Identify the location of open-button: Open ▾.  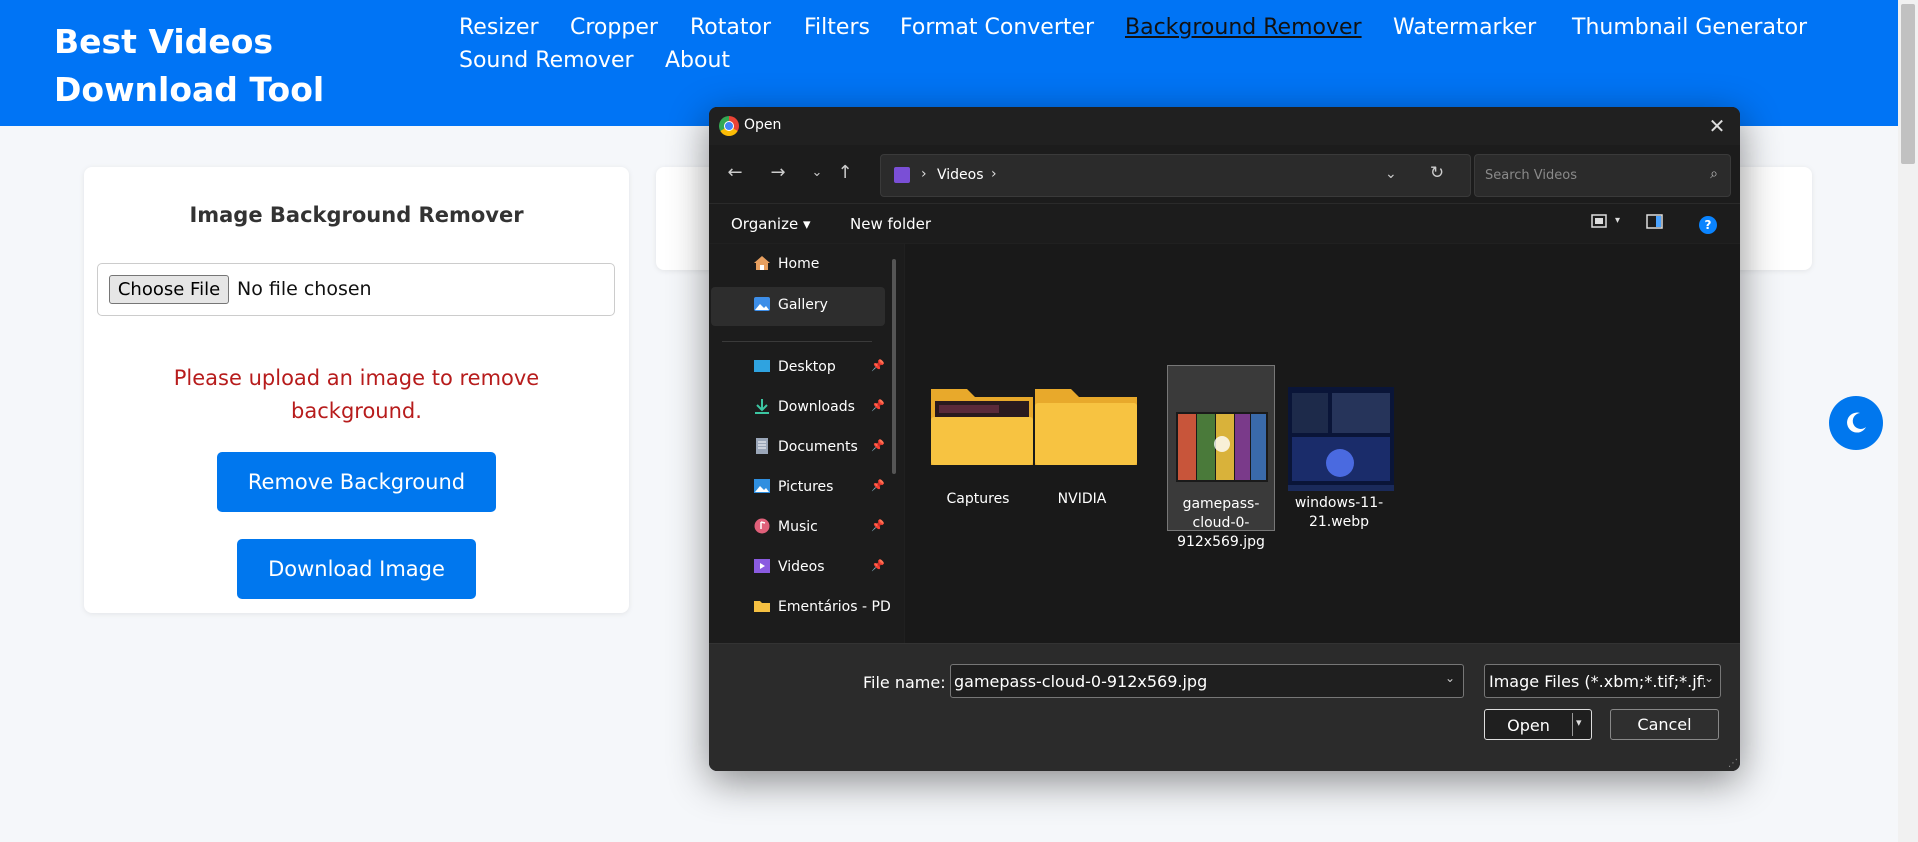
(1538, 724).